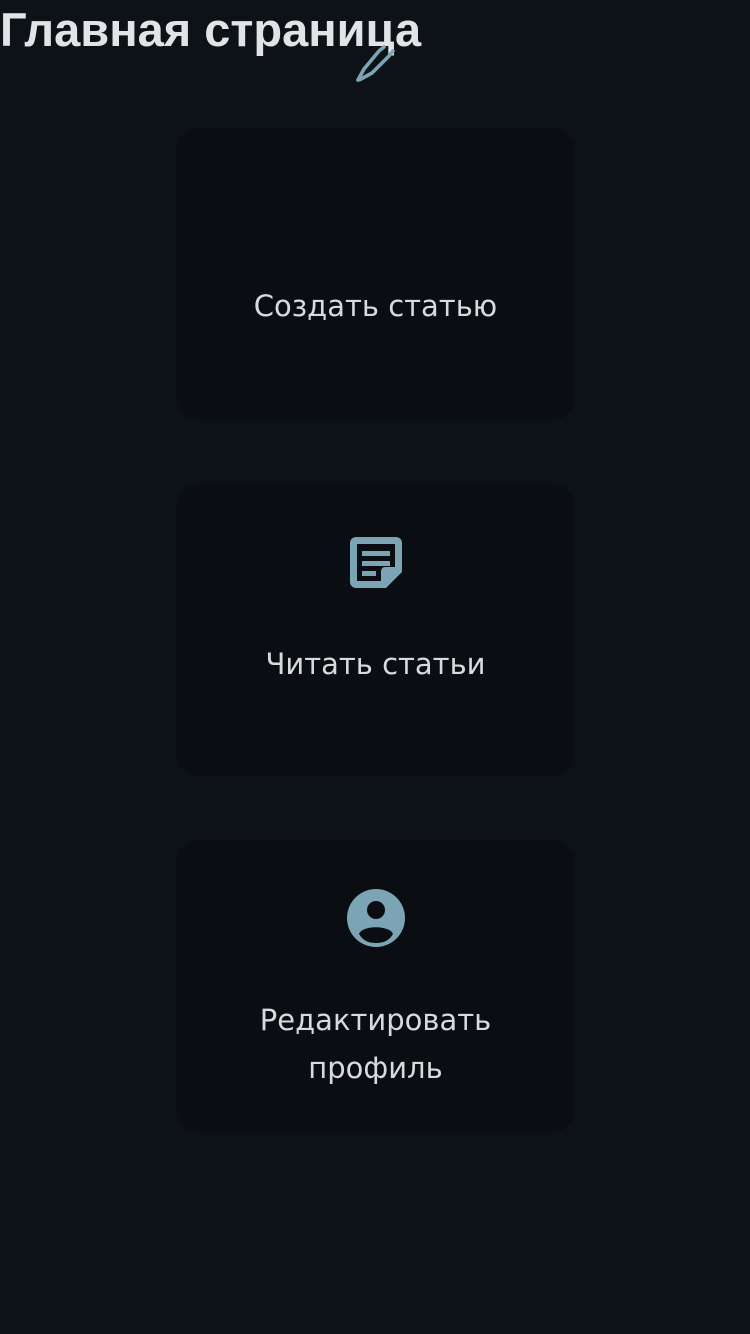 The width and height of the screenshot is (750, 1334). Describe the element at coordinates (375, 986) in the screenshot. I see `edit-profile-button: Редактировать профиль` at that location.